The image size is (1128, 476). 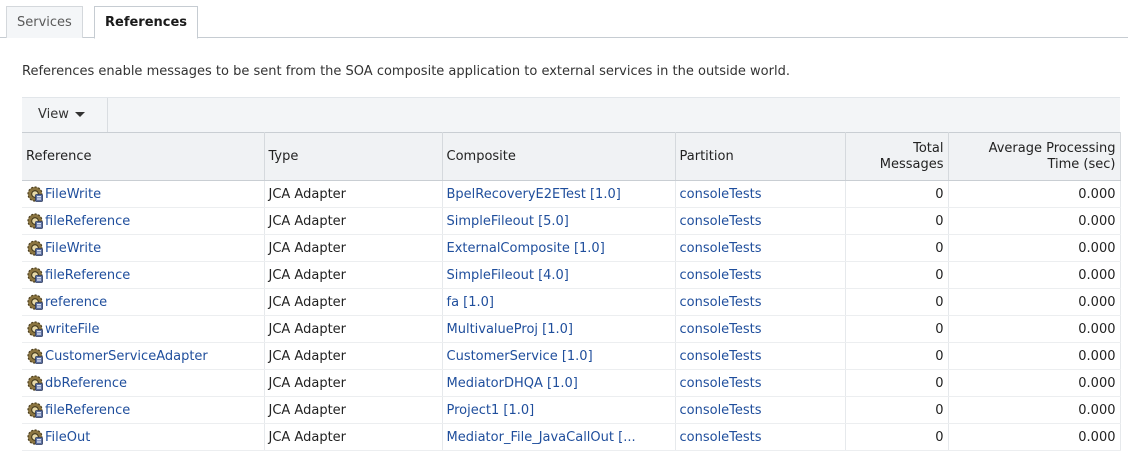 What do you see at coordinates (65, 115) in the screenshot?
I see `view-menu-button: View` at bounding box center [65, 115].